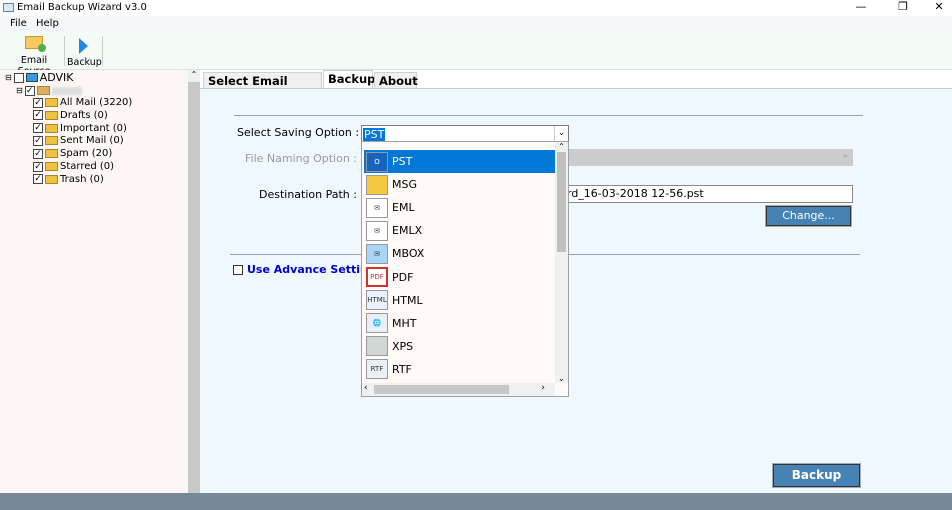 The image size is (952, 510). What do you see at coordinates (51, 179) in the screenshot?
I see `trash-icon` at bounding box center [51, 179].